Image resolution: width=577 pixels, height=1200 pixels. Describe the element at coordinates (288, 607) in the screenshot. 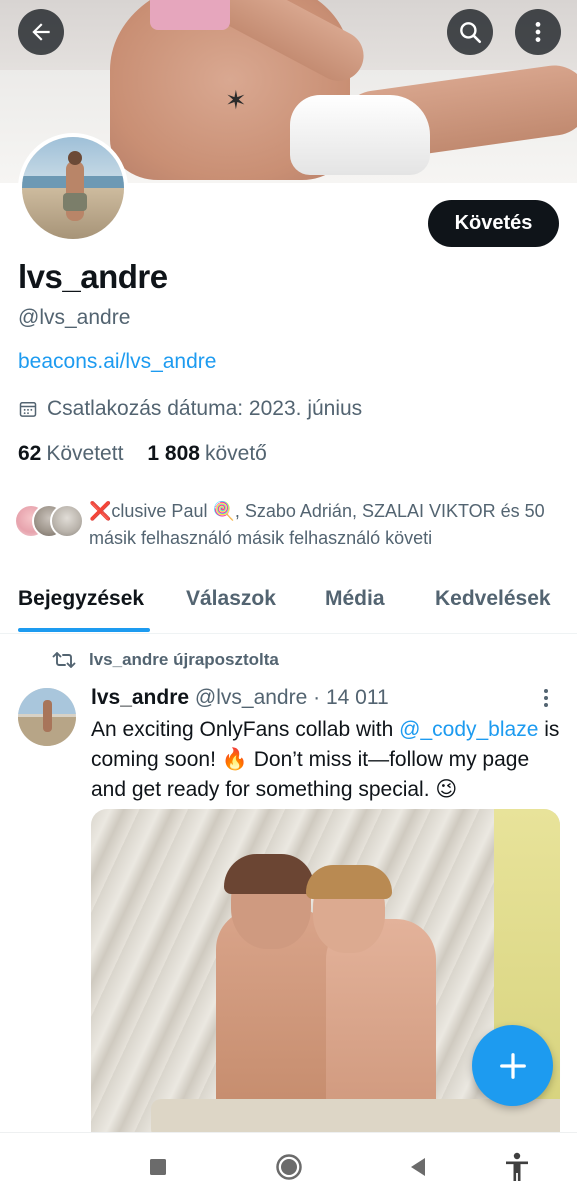

I see `profile-tabs: Bejegyzések Válaszok Média Kedvelések` at that location.